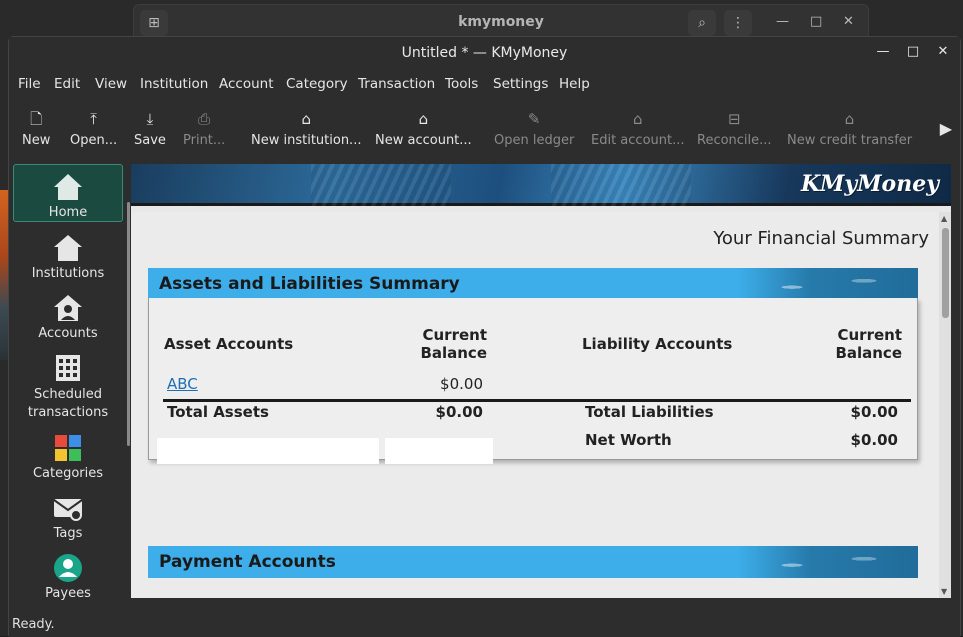 The image size is (963, 637). What do you see at coordinates (68, 308) in the screenshot?
I see `accounts-icon` at bounding box center [68, 308].